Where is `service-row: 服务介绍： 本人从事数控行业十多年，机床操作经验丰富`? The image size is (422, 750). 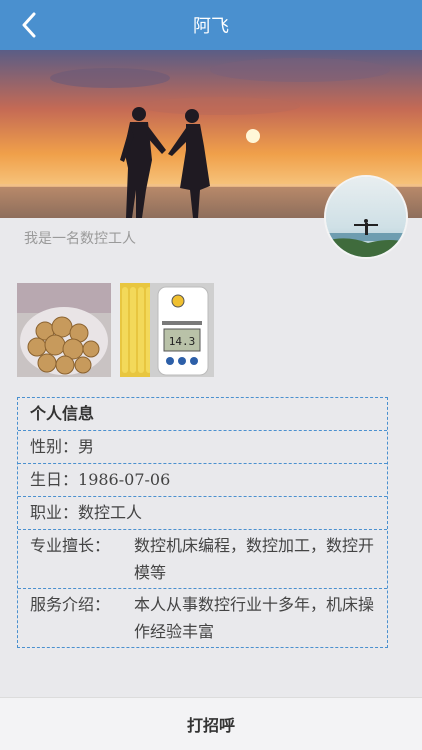
service-row: 服务介绍： 本人从事数控行业十多年，机床操作经验丰富 is located at coordinates (202, 618).